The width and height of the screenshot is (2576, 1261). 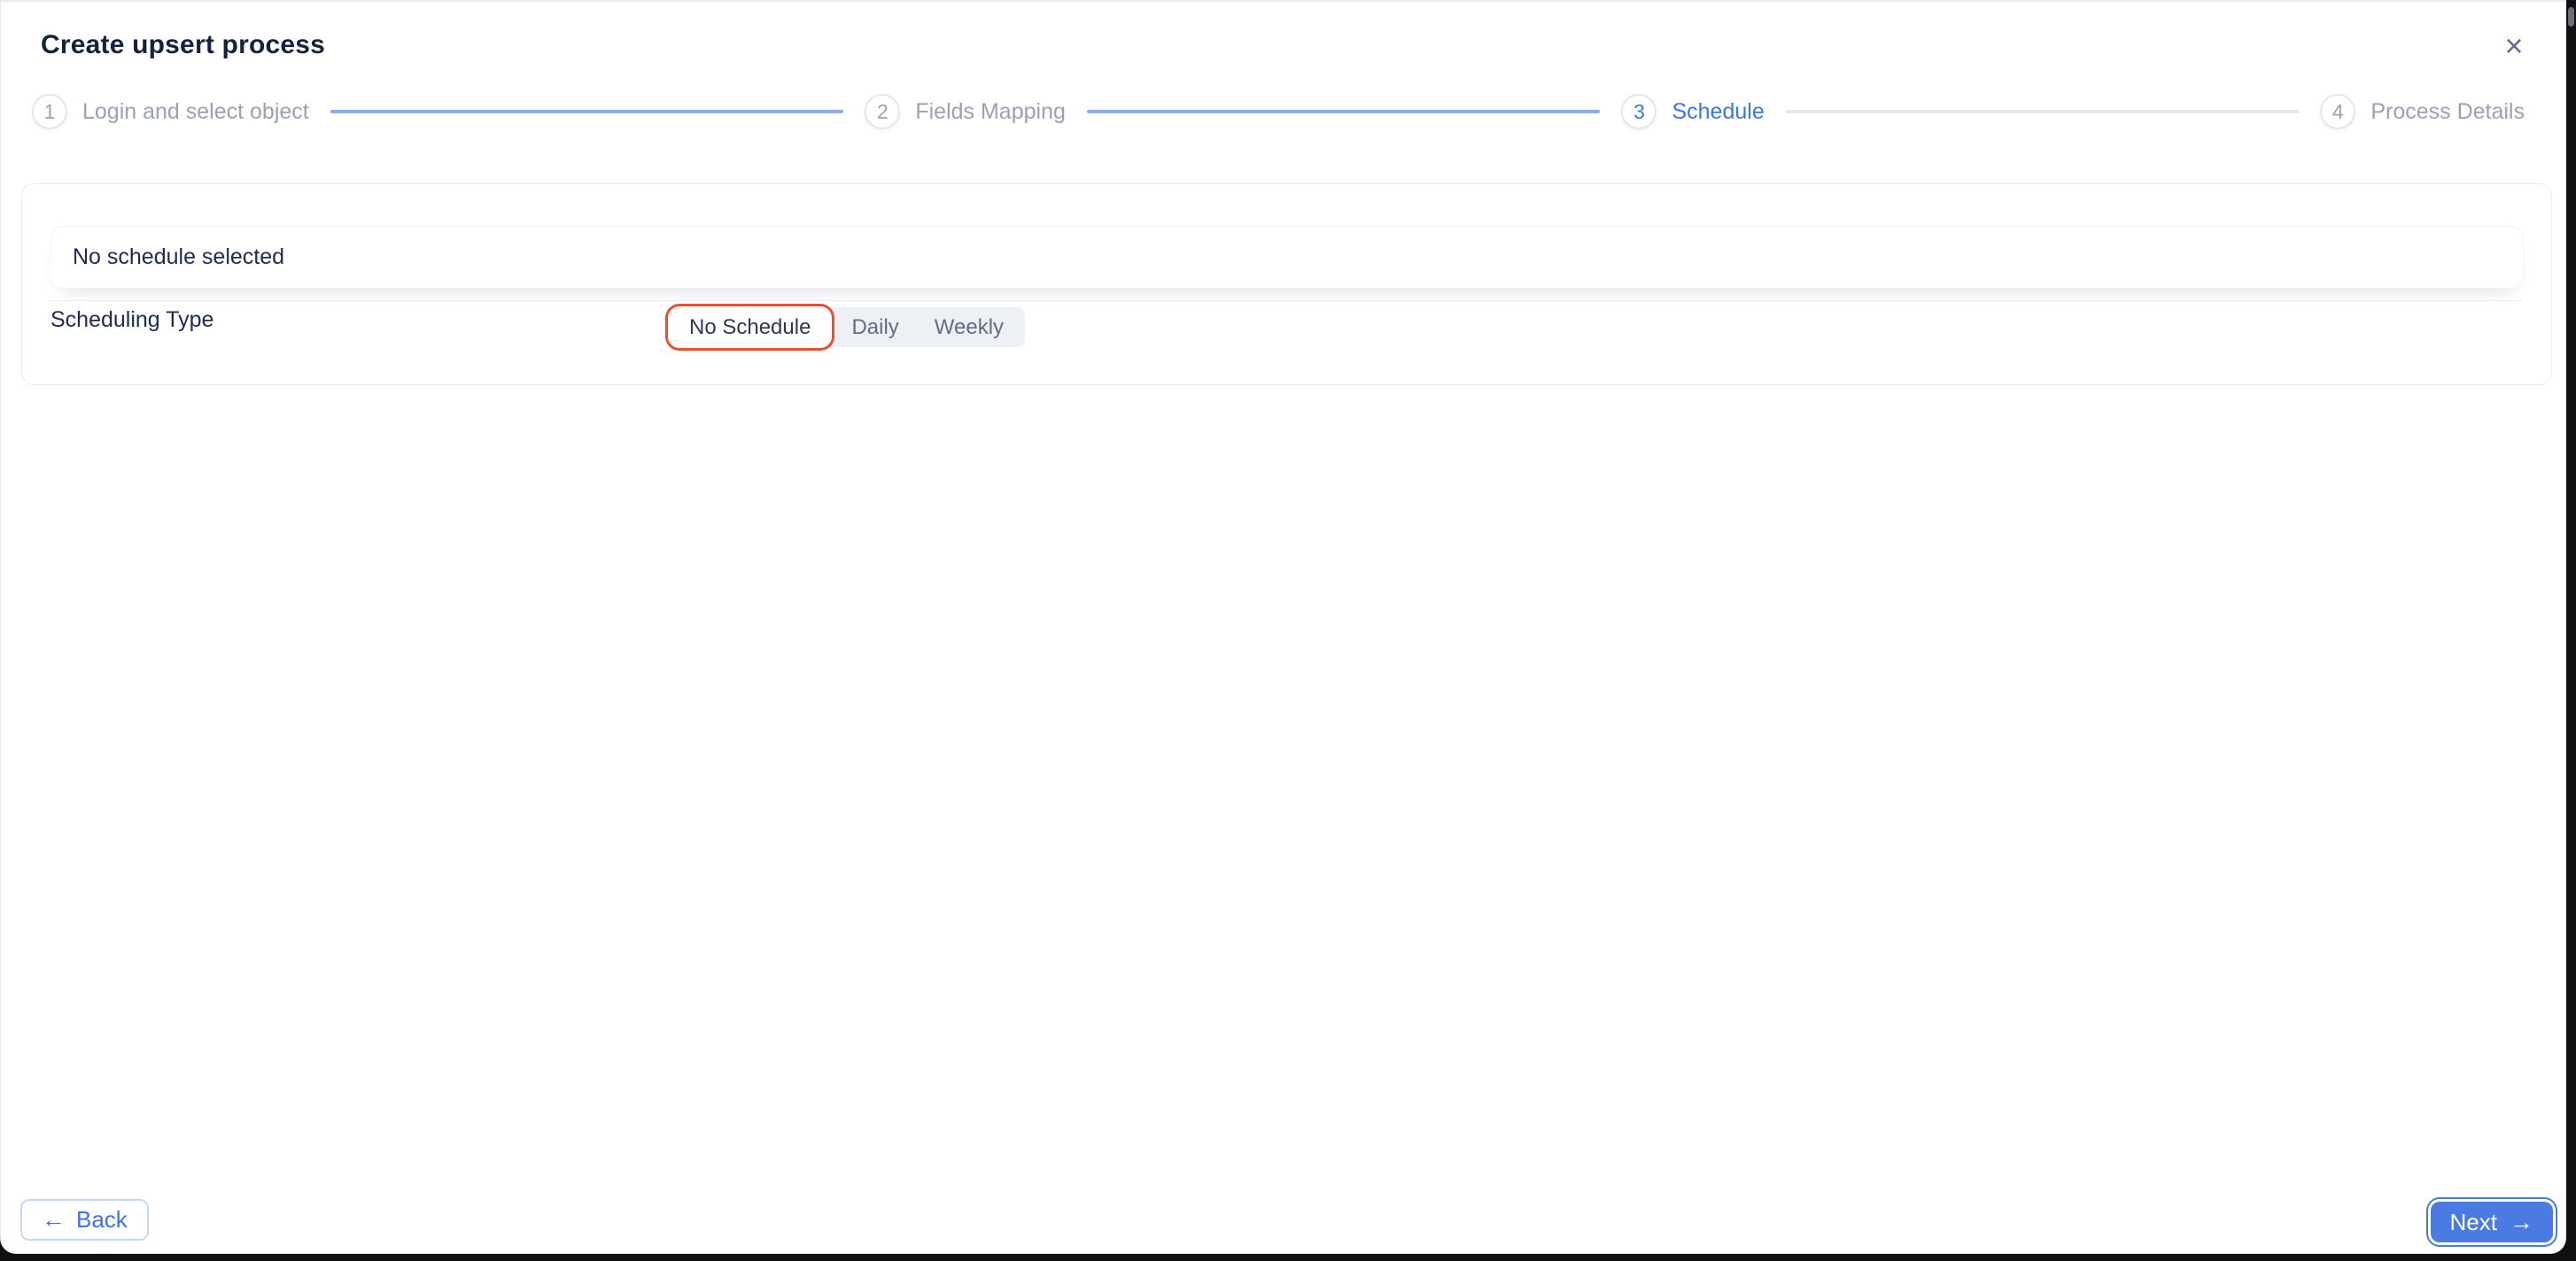 I want to click on divider, so click(x=1286, y=300).